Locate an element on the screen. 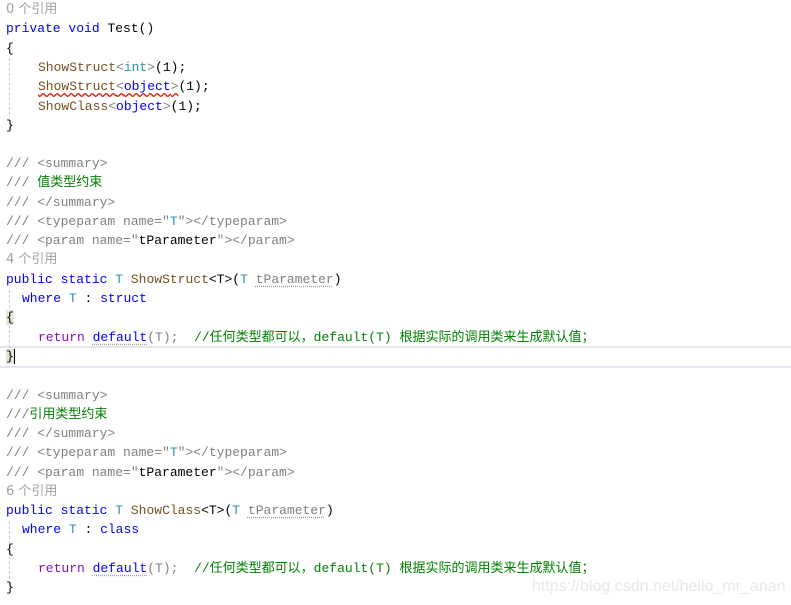  constraint-keyword: struct is located at coordinates (123, 298).